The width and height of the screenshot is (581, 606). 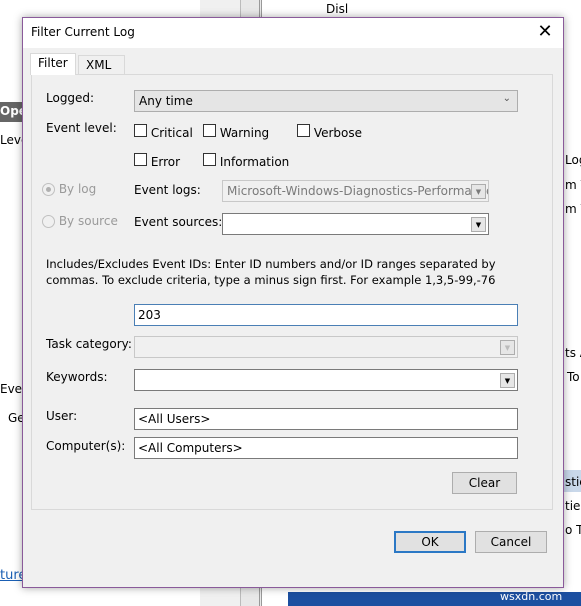 I want to click on keywords-dropdown: ▼, so click(x=326, y=380).